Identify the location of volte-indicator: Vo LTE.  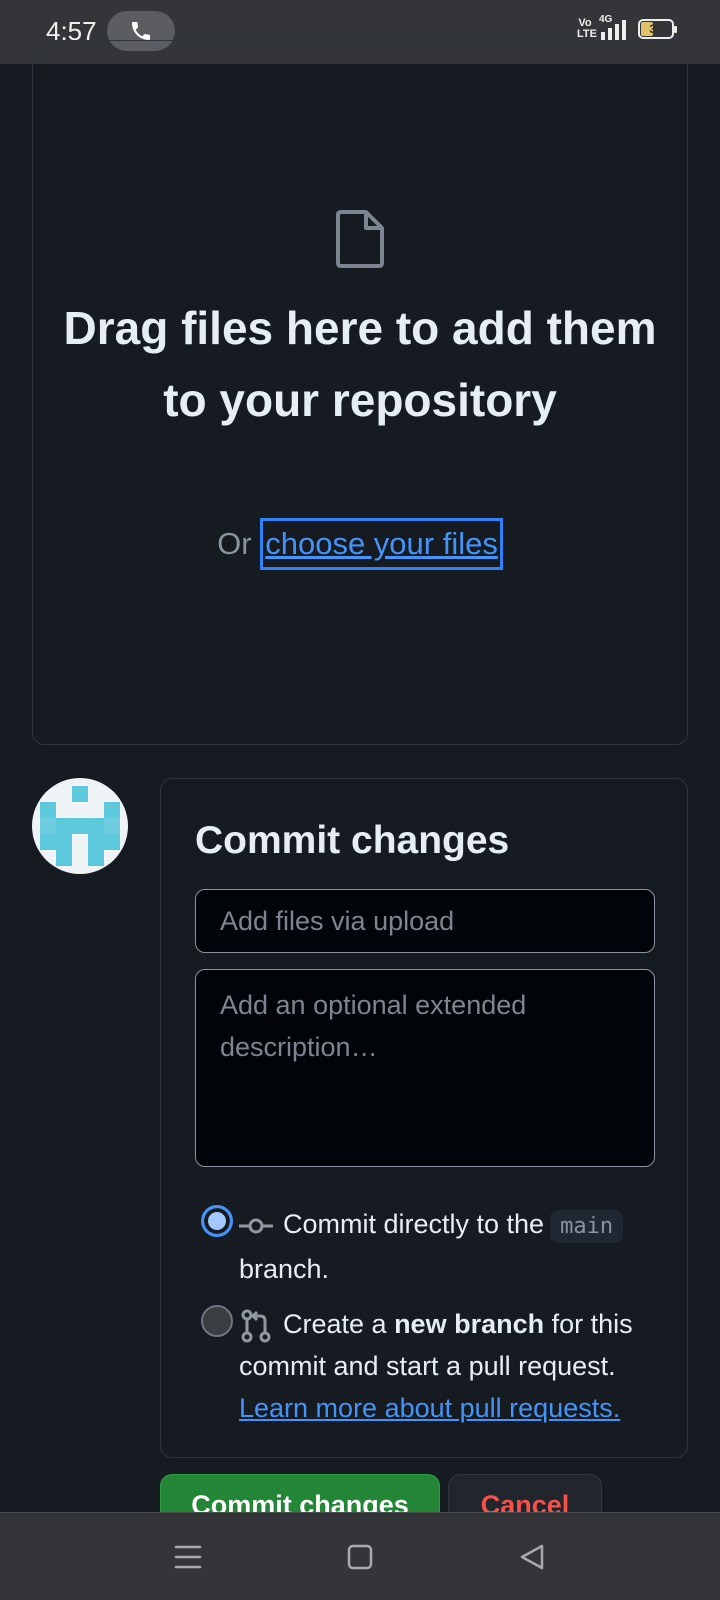
(587, 28).